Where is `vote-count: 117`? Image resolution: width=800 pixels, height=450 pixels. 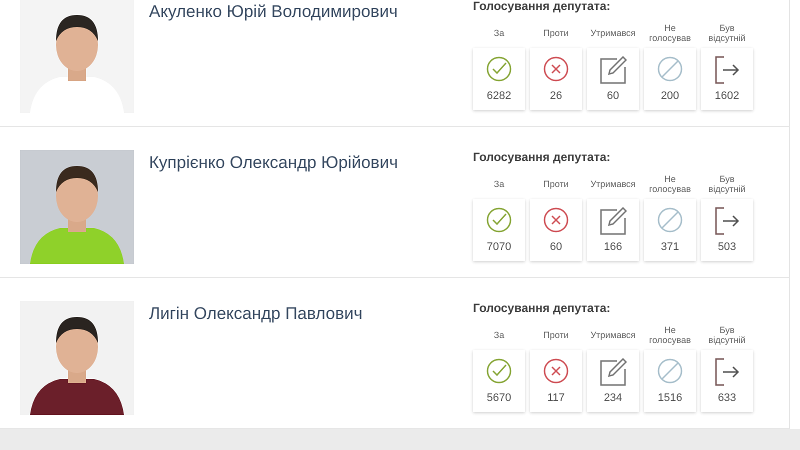
vote-count: 117 is located at coordinates (556, 398).